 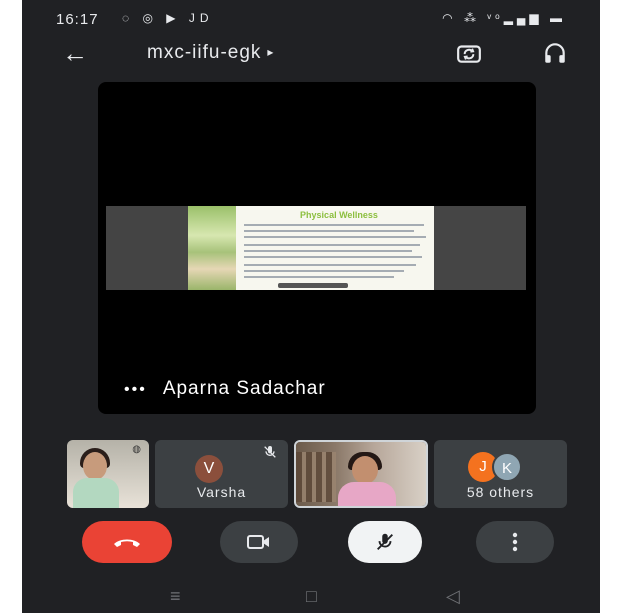 What do you see at coordinates (311, 19) in the screenshot?
I see `status-bar: 16:17 ◌ ◎ ▶ JD ◠ ⁂ ᵛᵒ▂▄▆ ▬` at bounding box center [311, 19].